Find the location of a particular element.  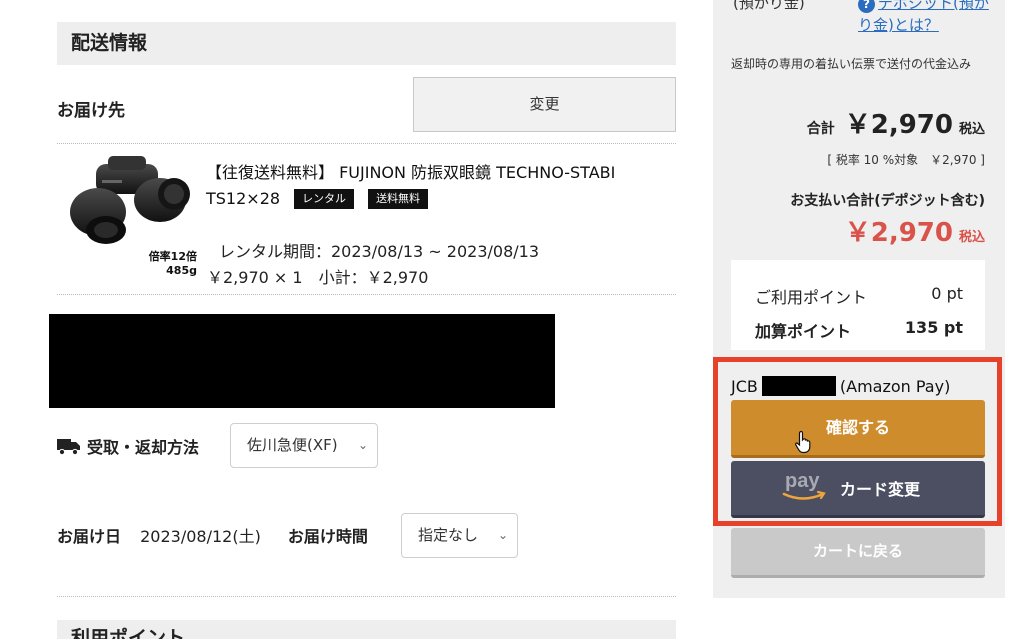

delivery-date-value: 2023/08/12(土) is located at coordinates (200, 536).